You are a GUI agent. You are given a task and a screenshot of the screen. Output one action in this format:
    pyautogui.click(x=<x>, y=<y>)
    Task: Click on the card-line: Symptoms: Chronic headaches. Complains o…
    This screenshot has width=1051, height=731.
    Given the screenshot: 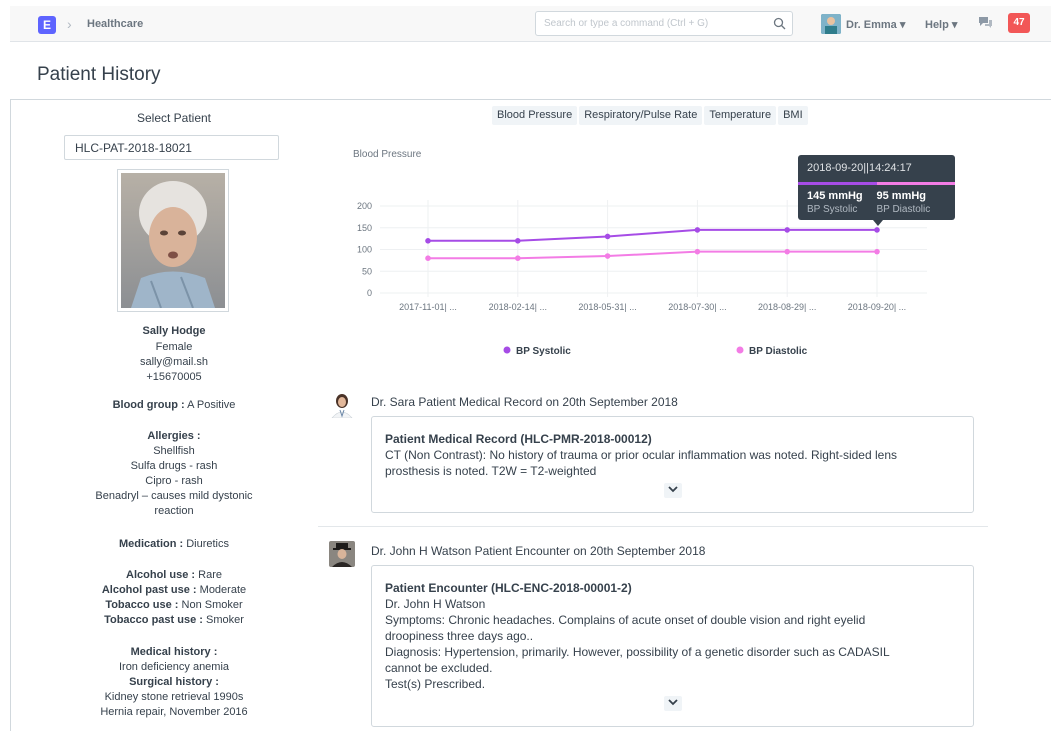 What is the action you would take?
    pyautogui.click(x=625, y=620)
    